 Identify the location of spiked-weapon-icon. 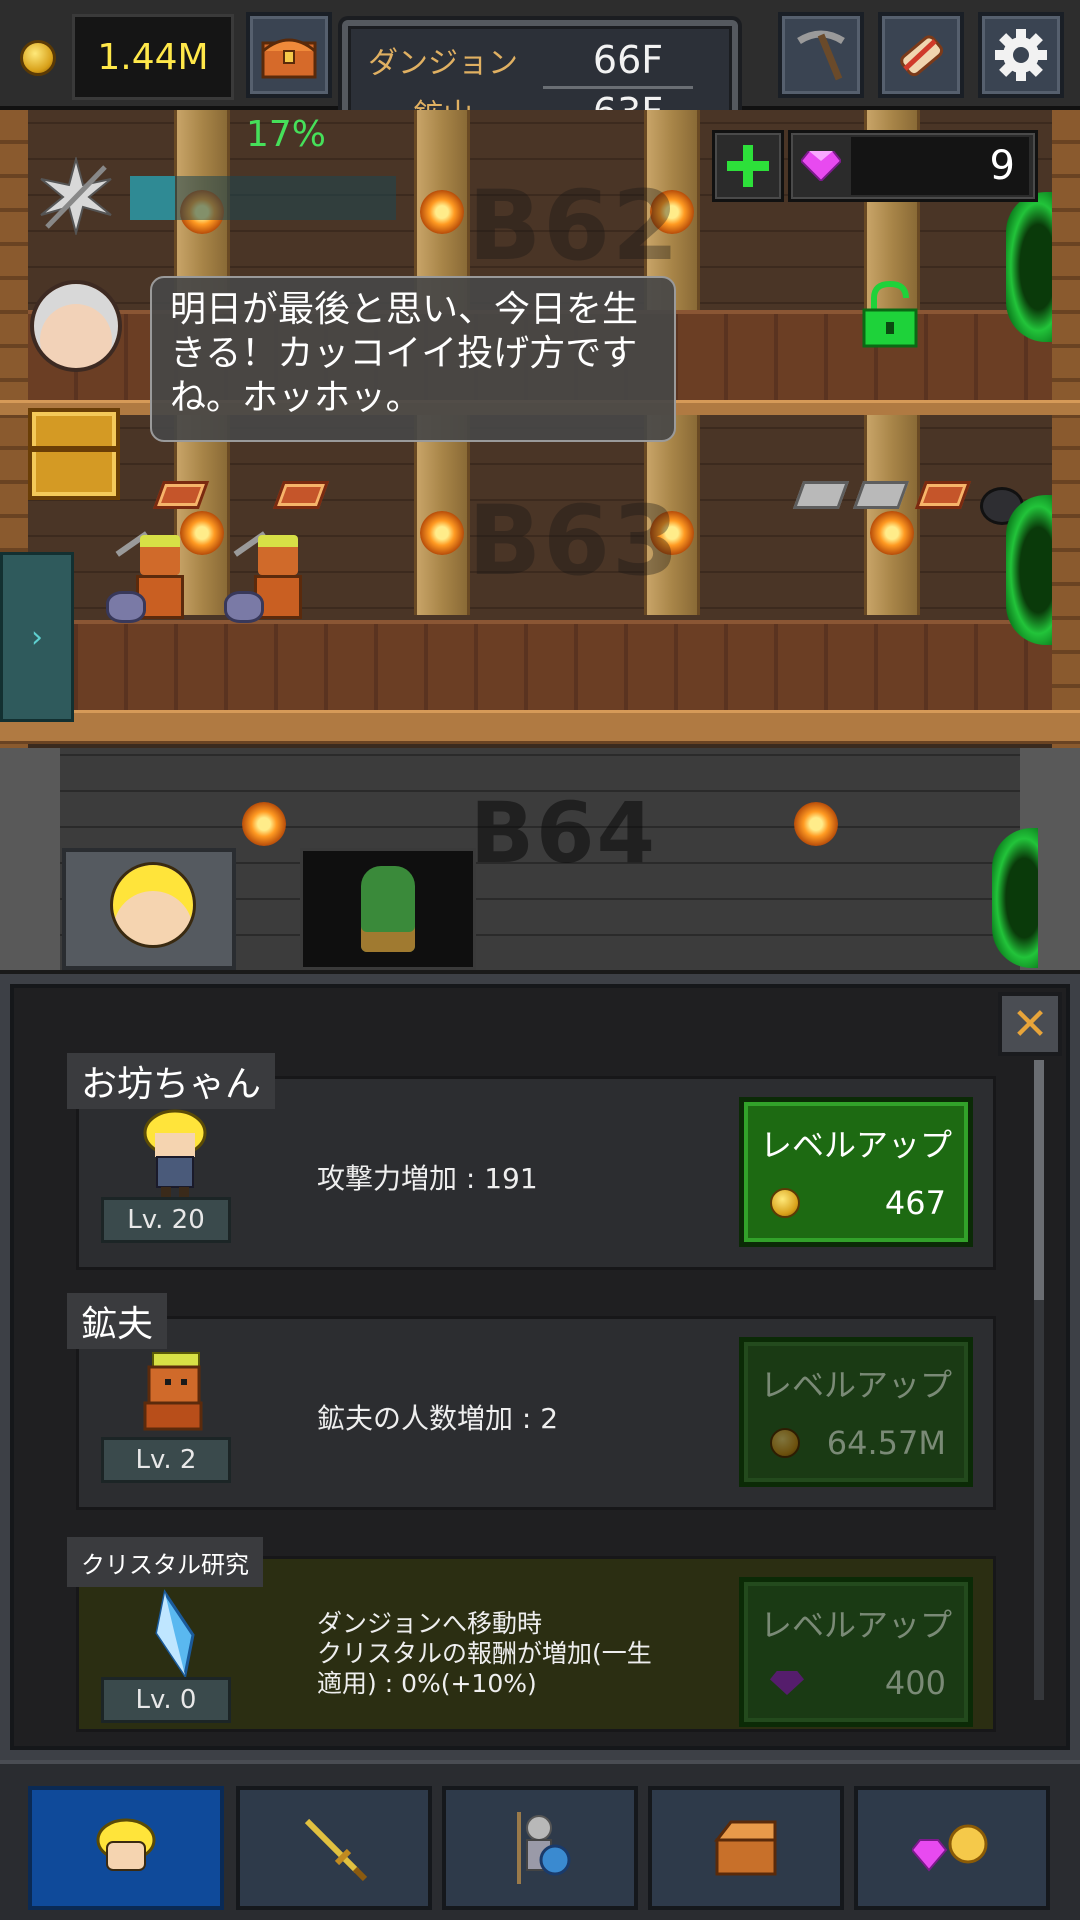
(76, 196).